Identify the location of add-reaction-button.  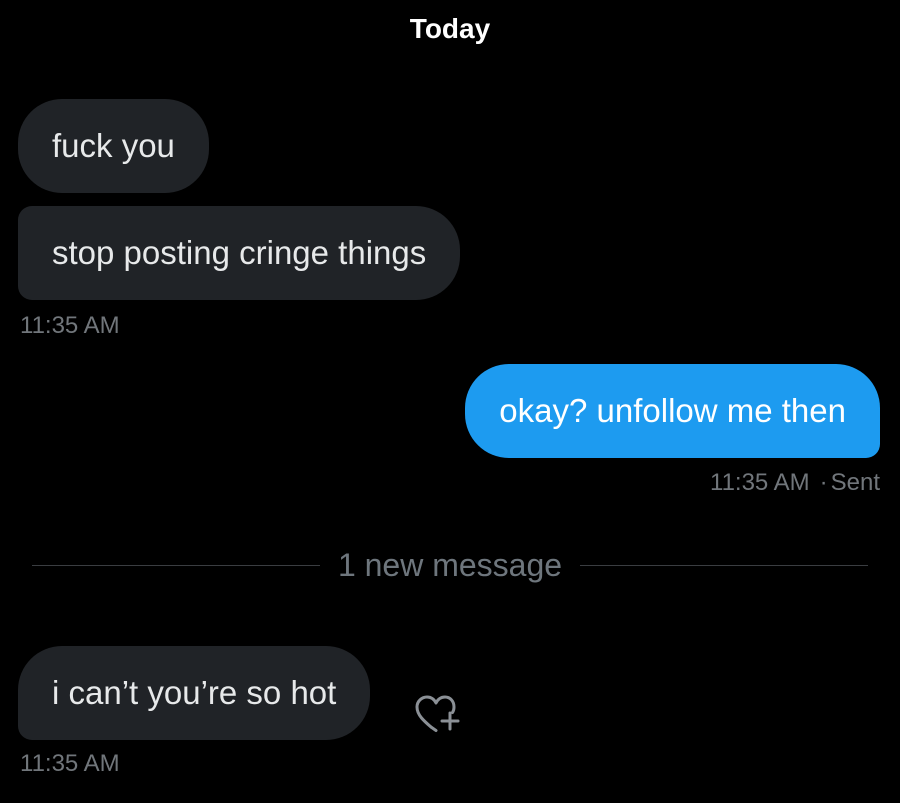
(438, 713).